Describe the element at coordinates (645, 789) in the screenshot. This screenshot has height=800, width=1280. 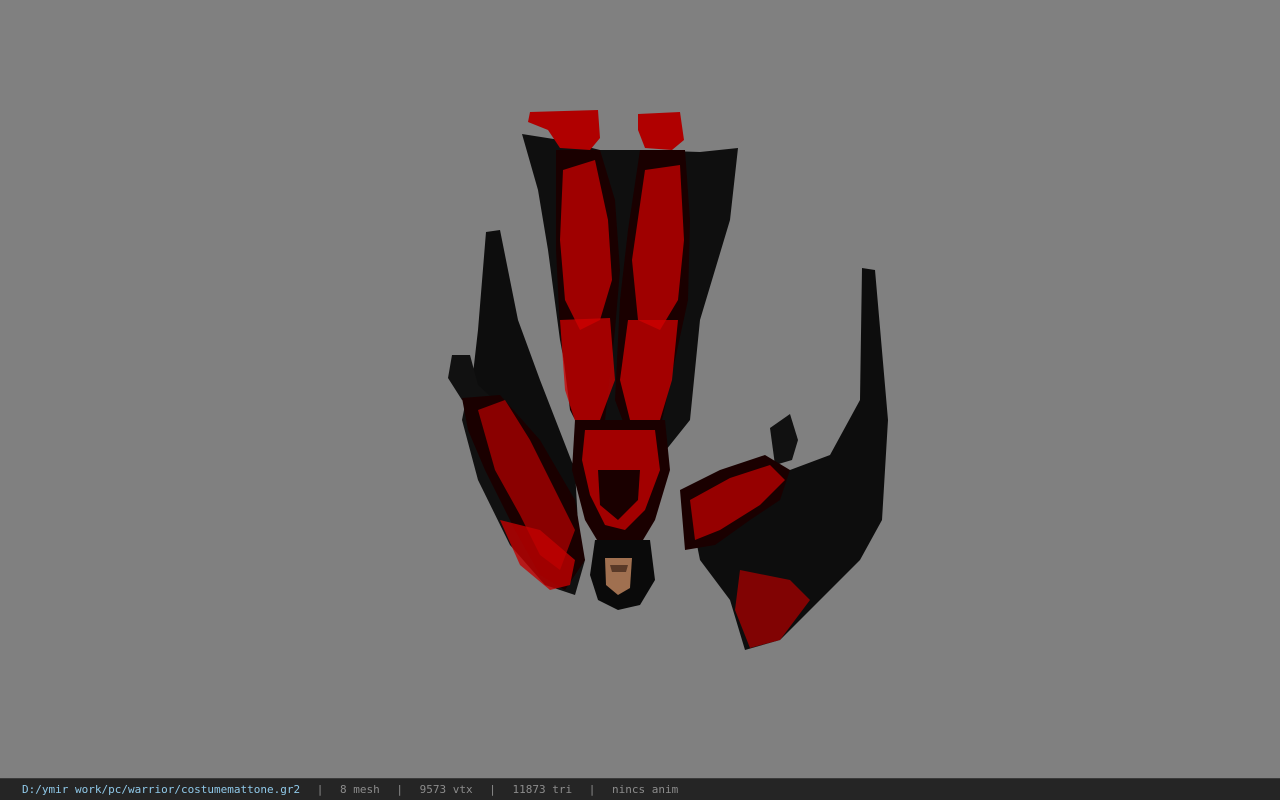
I see `animation-status: nincs anim` at that location.